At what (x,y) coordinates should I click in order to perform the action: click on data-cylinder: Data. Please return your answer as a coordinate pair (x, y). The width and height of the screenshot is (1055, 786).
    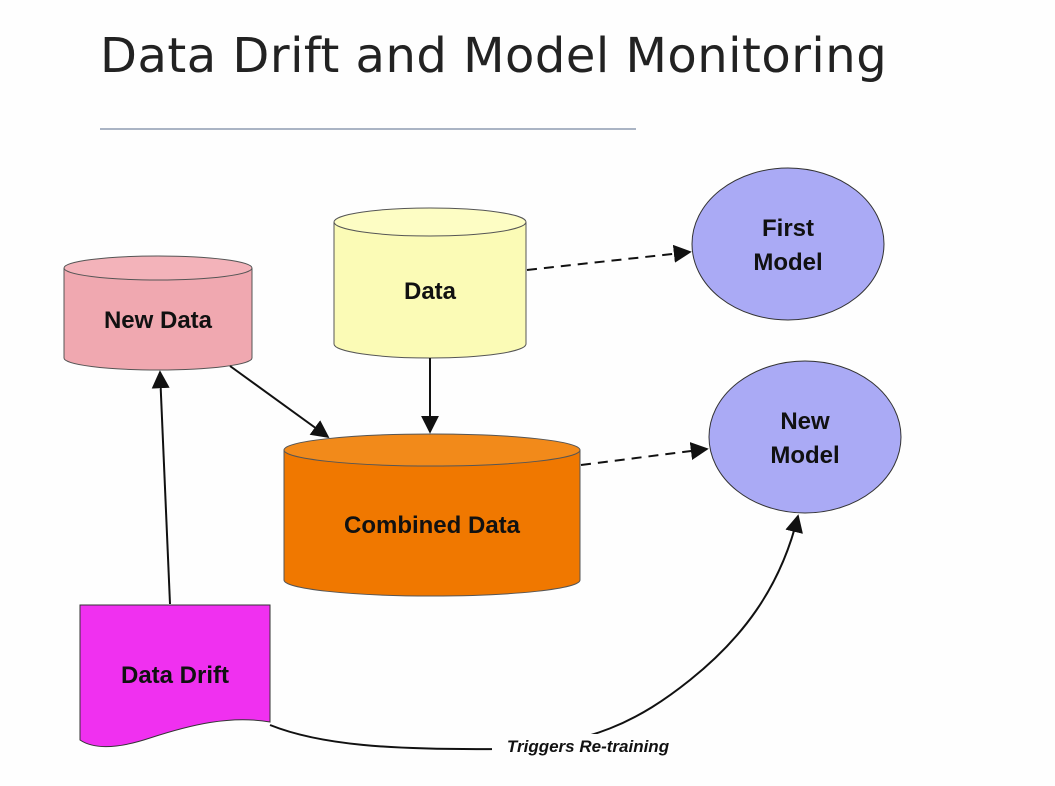
    Looking at the image, I should click on (430, 283).